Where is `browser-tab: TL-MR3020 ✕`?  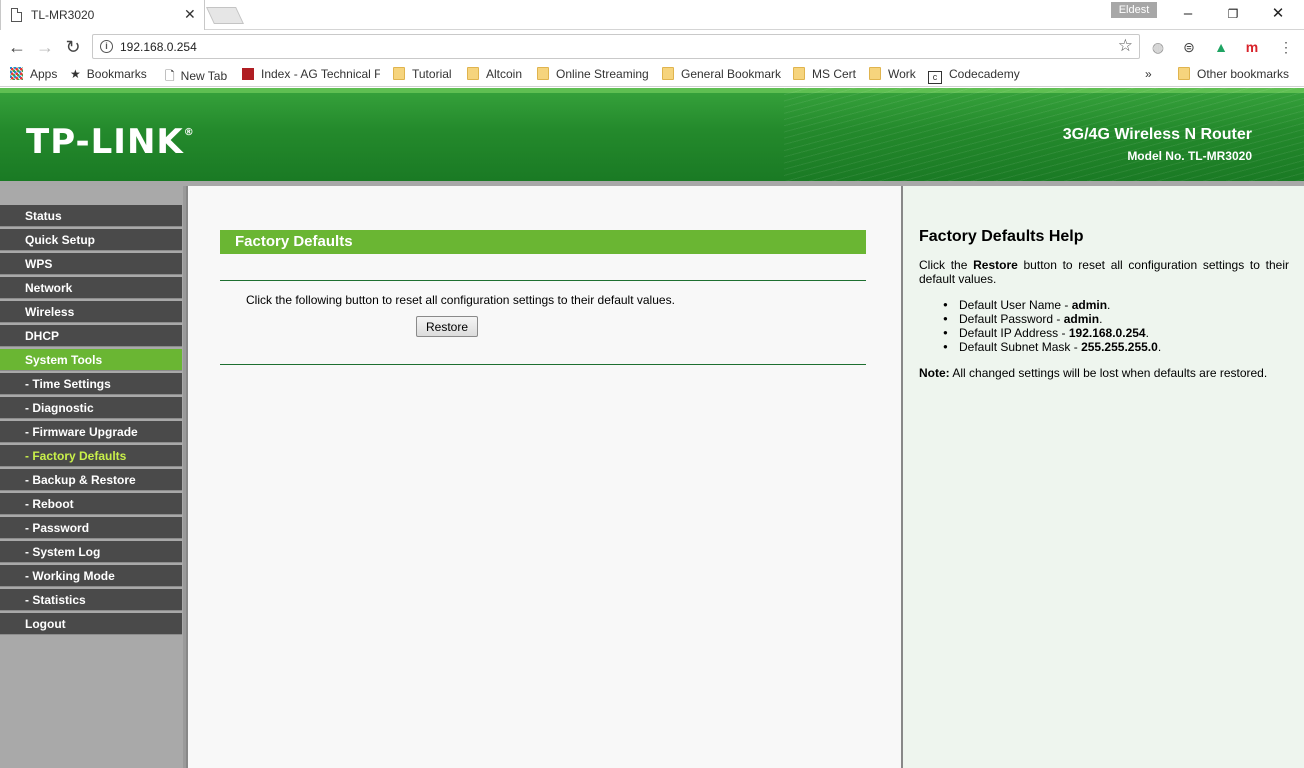 browser-tab: TL-MR3020 ✕ is located at coordinates (102, 15).